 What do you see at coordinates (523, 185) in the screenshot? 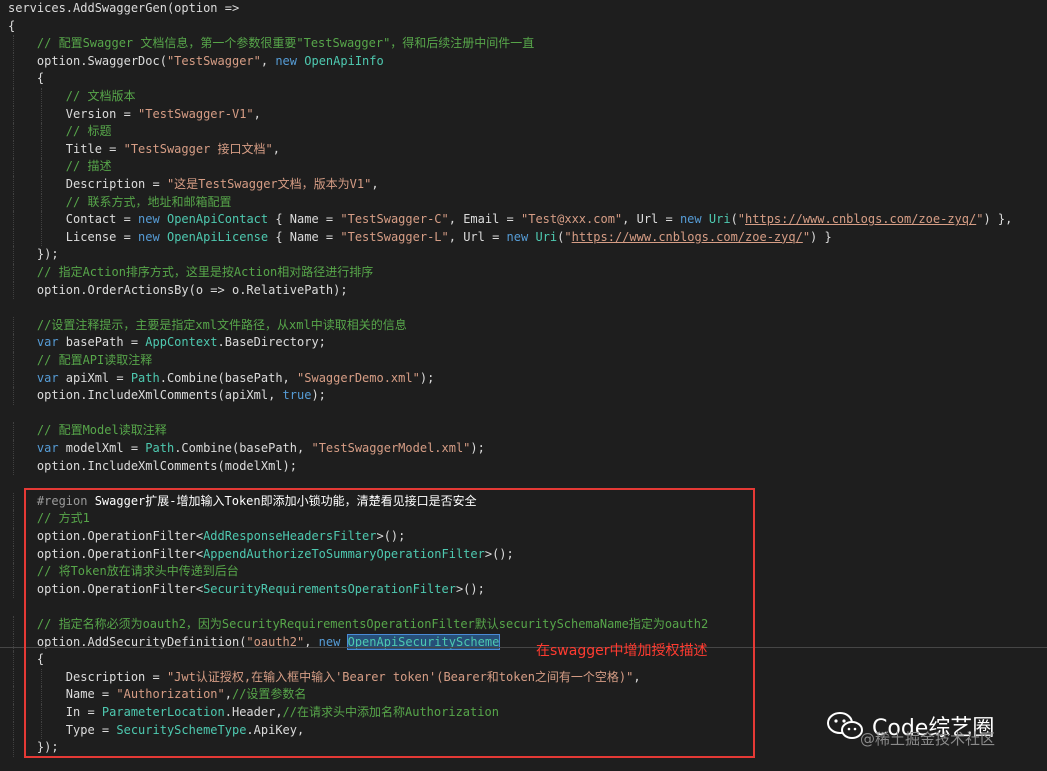
I see `code-line: Description = "这是TestSwagger文档，版本为V1",` at bounding box center [523, 185].